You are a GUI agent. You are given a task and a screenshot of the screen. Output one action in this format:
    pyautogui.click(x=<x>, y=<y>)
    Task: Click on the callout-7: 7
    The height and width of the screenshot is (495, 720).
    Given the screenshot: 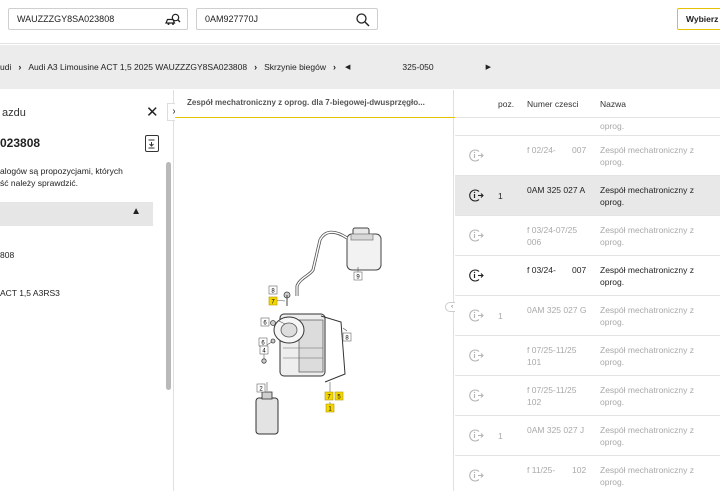 What is the action you would take?
    pyautogui.click(x=273, y=301)
    